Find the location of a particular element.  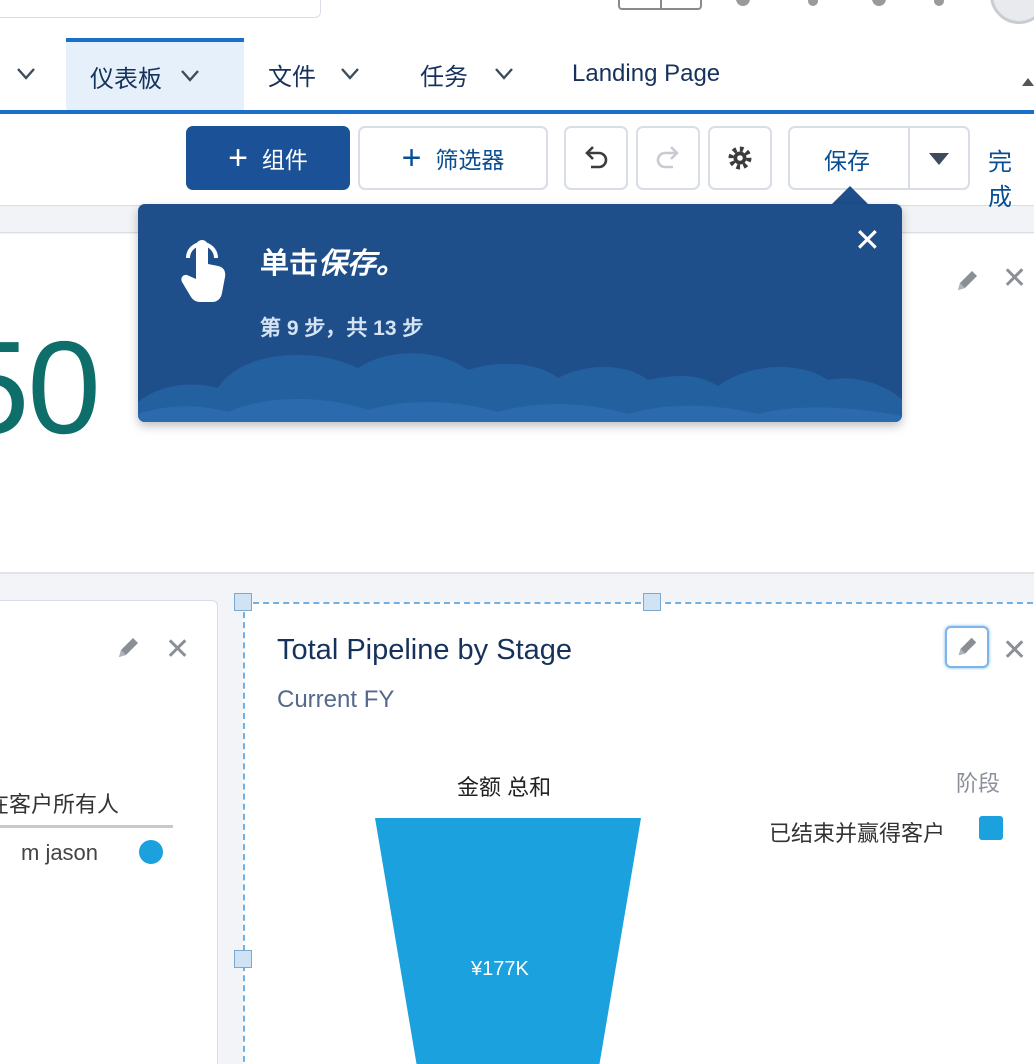

popover-title-emphasis: 保存。 is located at coordinates (362, 264).